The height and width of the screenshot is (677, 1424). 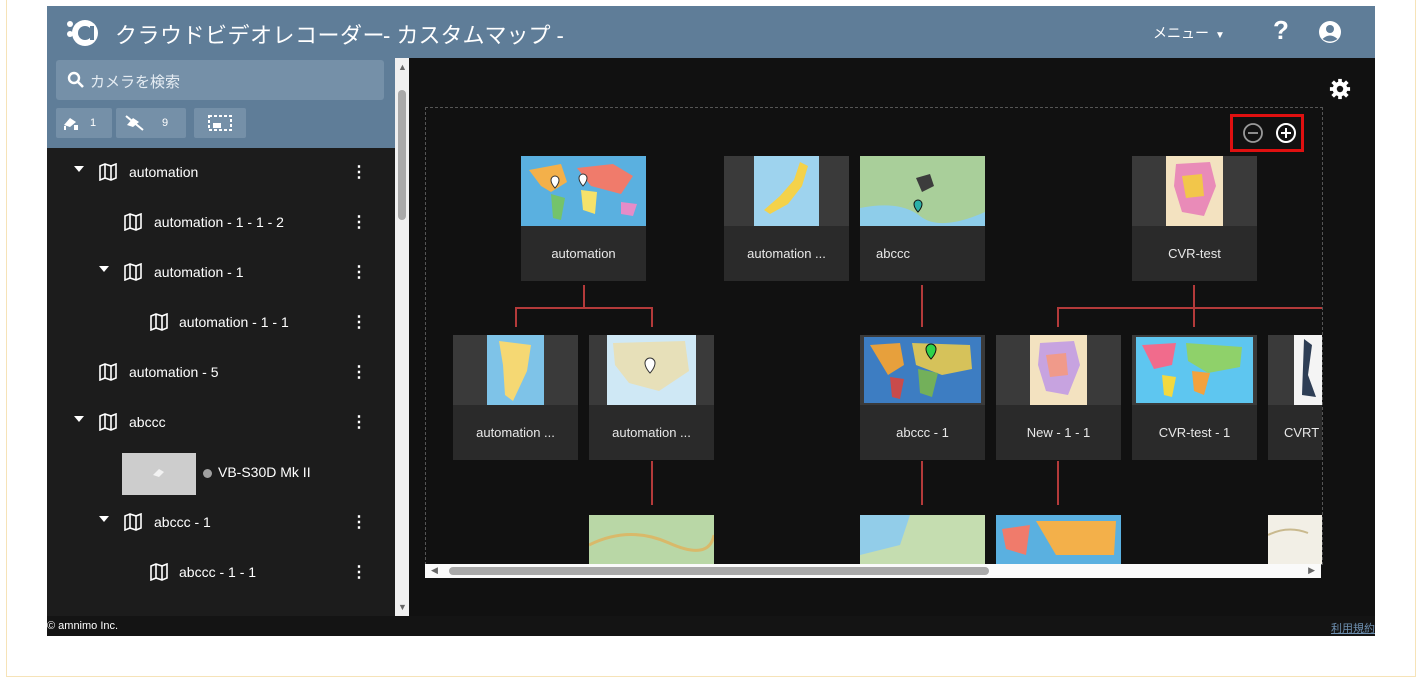 I want to click on sidebar-scroll-thumb, so click(x=402, y=155).